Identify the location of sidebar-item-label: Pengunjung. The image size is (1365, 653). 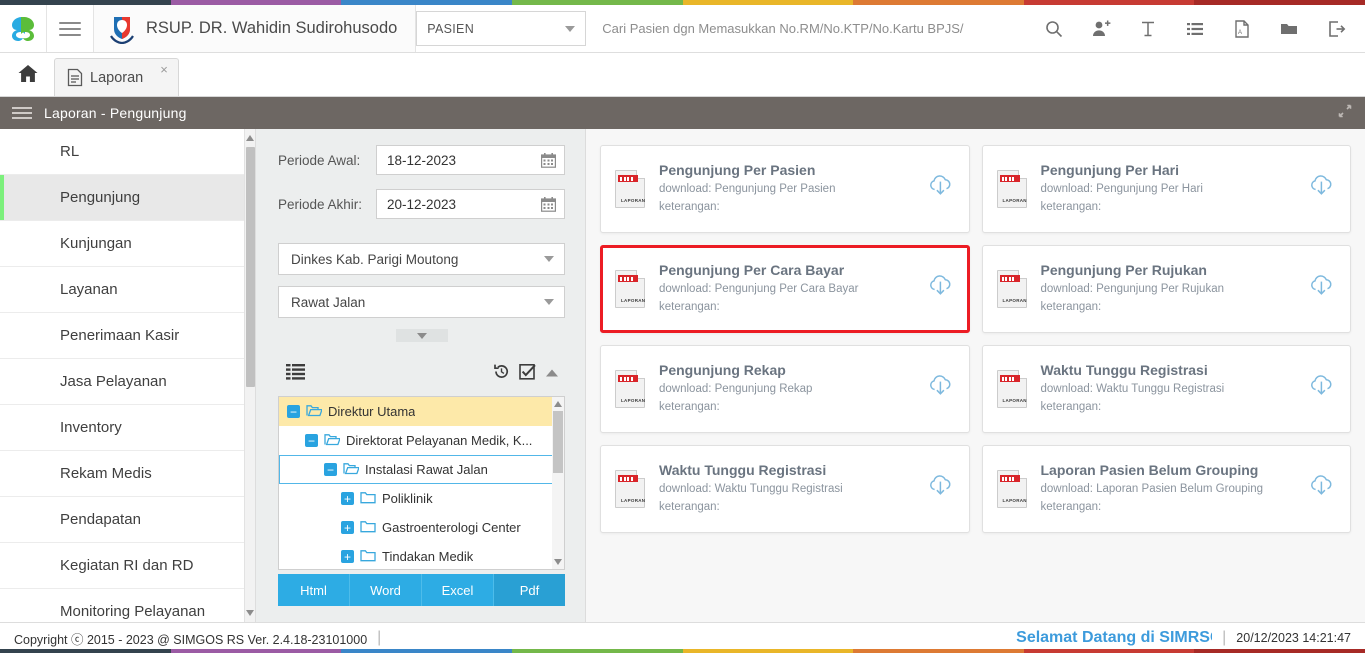
(100, 197).